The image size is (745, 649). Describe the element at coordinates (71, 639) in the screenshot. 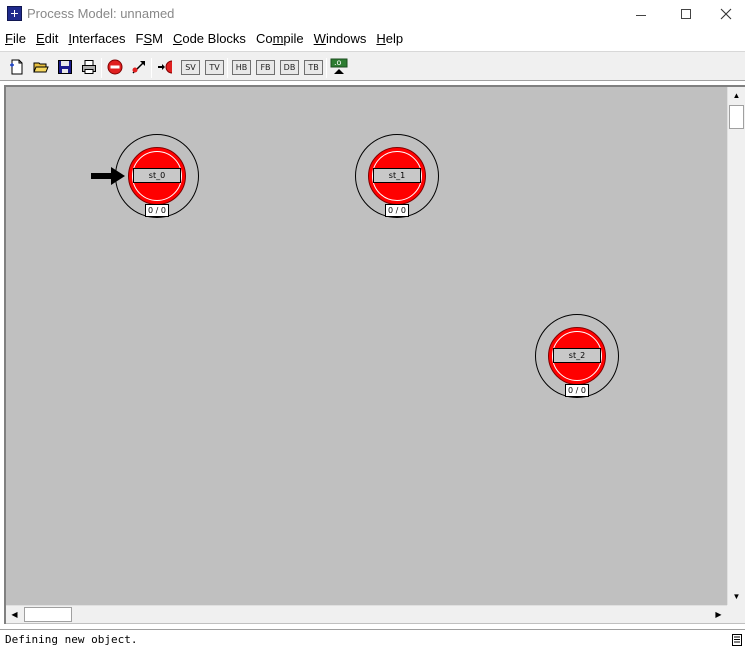

I see `status-message: Defining new object.` at that location.